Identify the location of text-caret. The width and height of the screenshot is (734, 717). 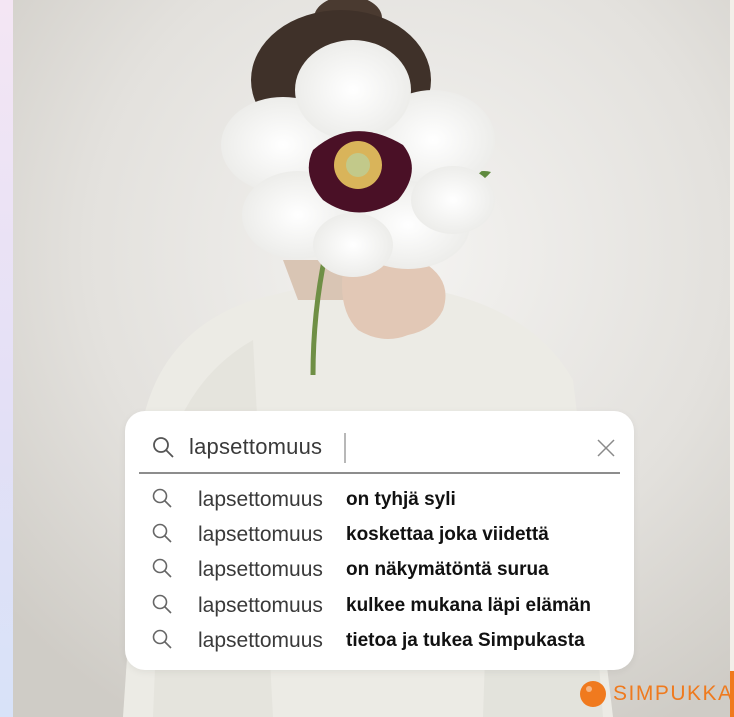
(345, 448).